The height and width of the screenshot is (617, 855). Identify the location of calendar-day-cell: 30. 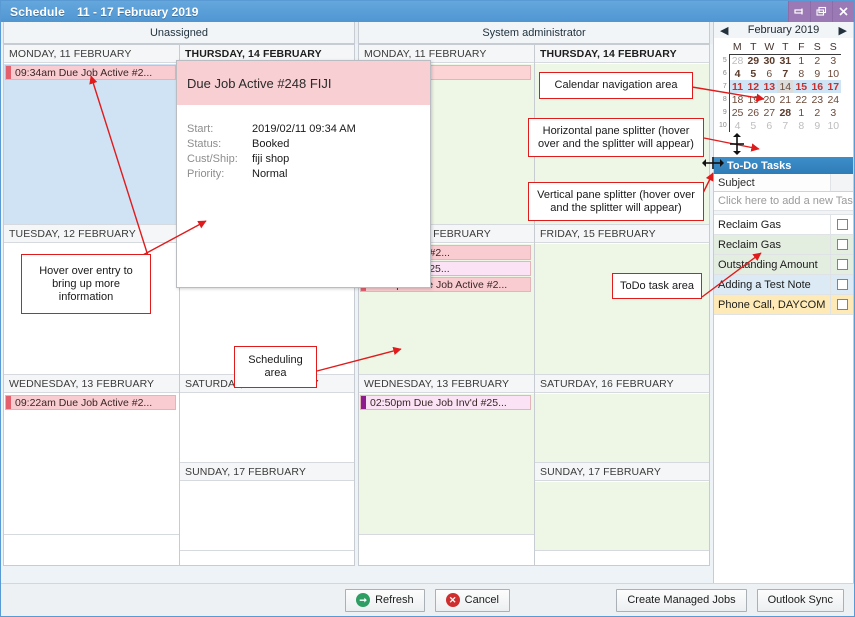
(769, 60).